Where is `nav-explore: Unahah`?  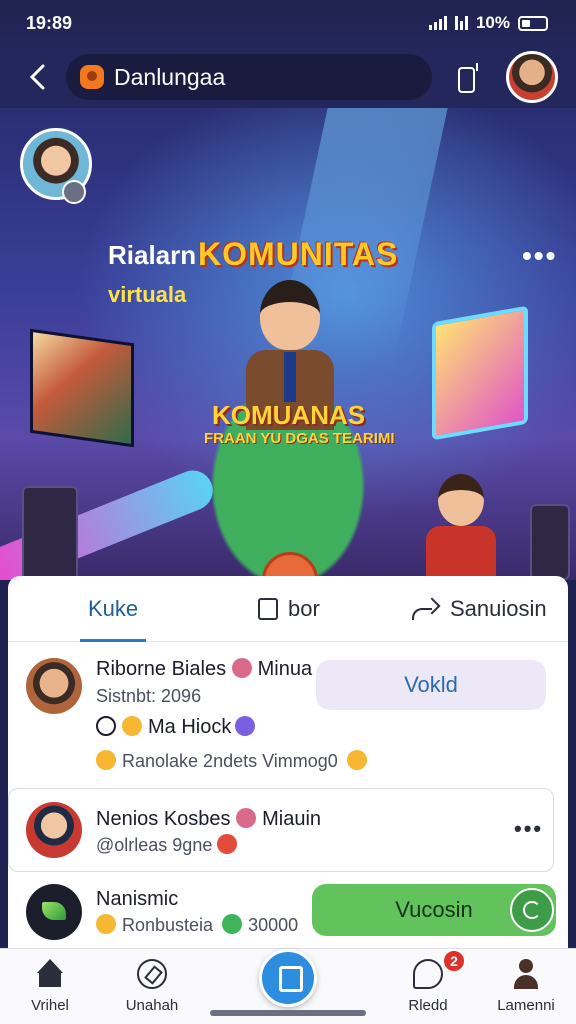
nav-explore: Unahah is located at coordinates (152, 986).